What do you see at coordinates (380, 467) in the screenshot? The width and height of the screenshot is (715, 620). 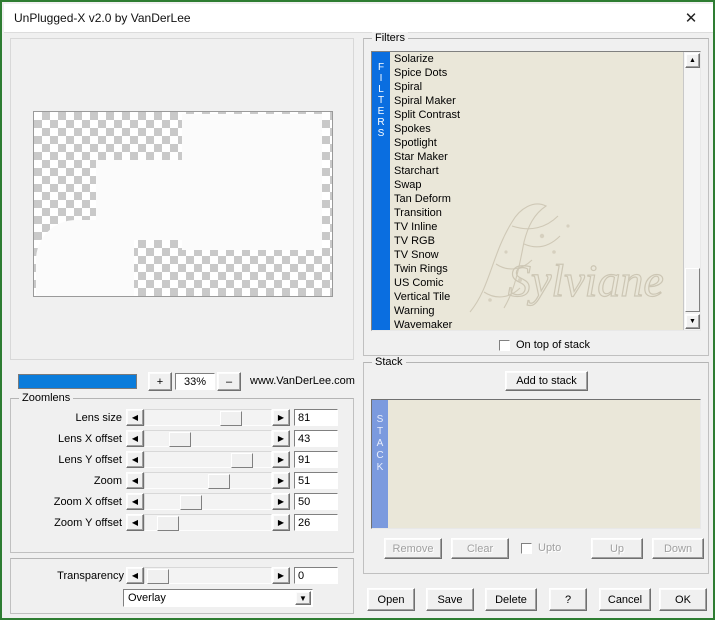 I see `stack-sidebar-letter: K` at bounding box center [380, 467].